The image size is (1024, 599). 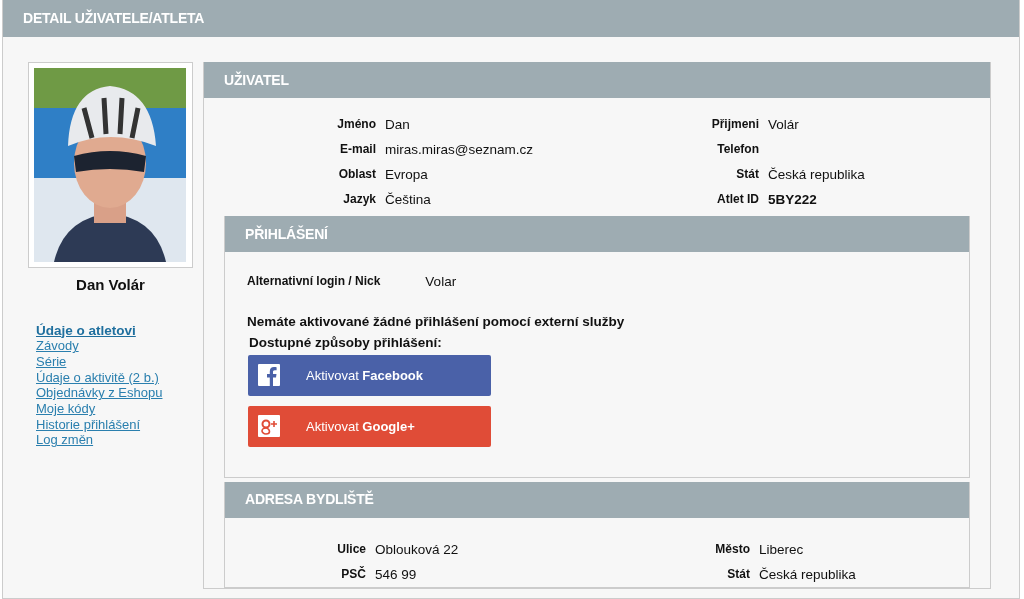 I want to click on field-value: miras.miras@seznam.cz, so click(x=459, y=149).